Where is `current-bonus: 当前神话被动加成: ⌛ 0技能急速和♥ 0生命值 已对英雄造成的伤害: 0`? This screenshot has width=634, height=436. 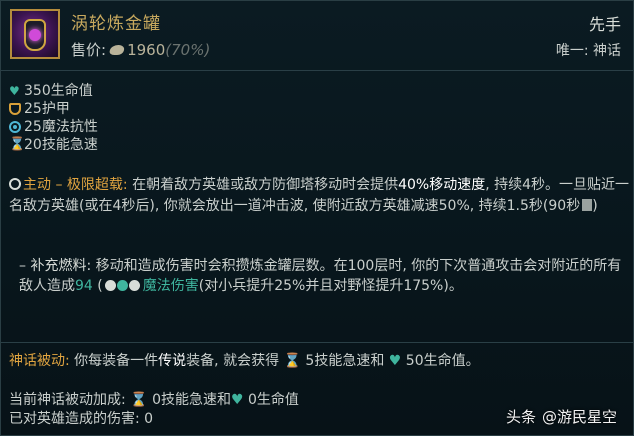
current-bonus: 当前神话被动加成: ⌛ 0技能急速和♥ 0生命值 已对英雄造成的伤害: 0 is located at coordinates (154, 410).